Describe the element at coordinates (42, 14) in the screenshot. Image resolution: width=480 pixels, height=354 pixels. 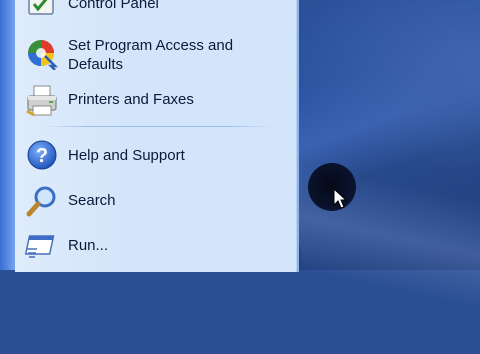
I see `control-panel-icon` at that location.